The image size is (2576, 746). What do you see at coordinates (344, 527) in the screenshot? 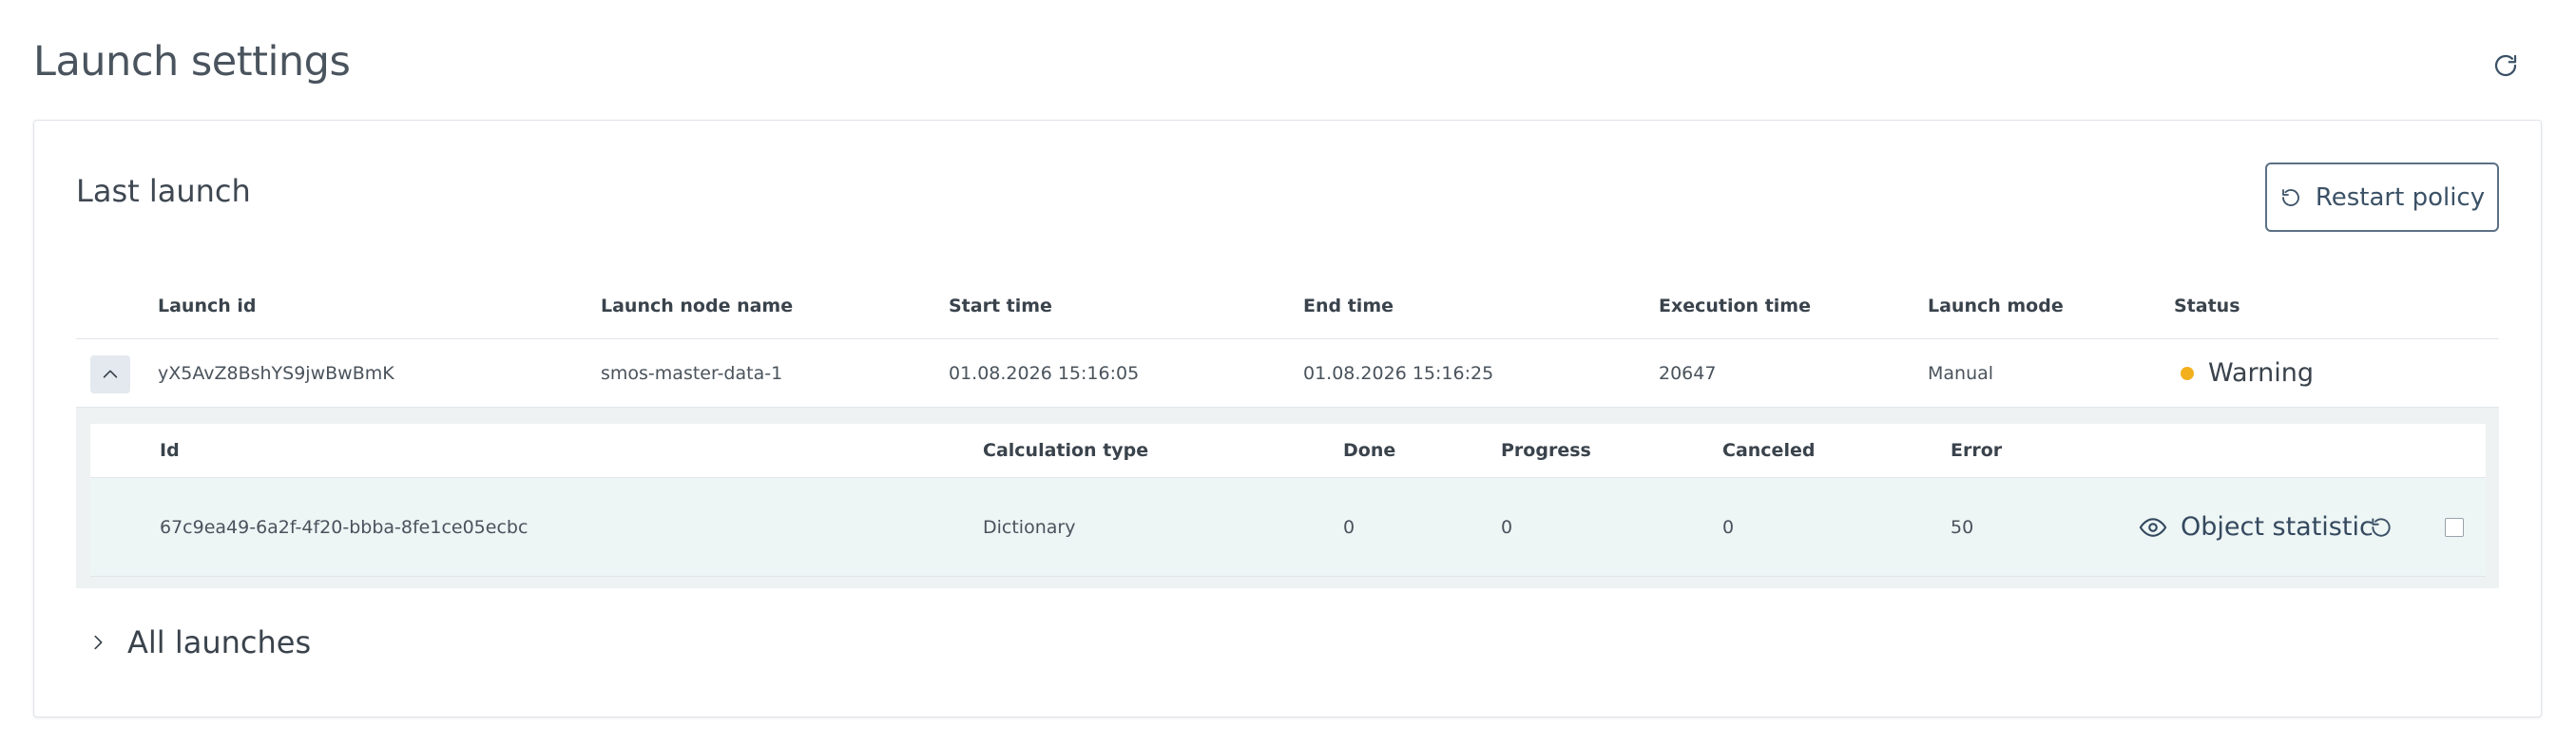
I see `detail-id-value: 67c9ea49-6a2f-4f20-bbba-8fe1ce05ecbc` at bounding box center [344, 527].